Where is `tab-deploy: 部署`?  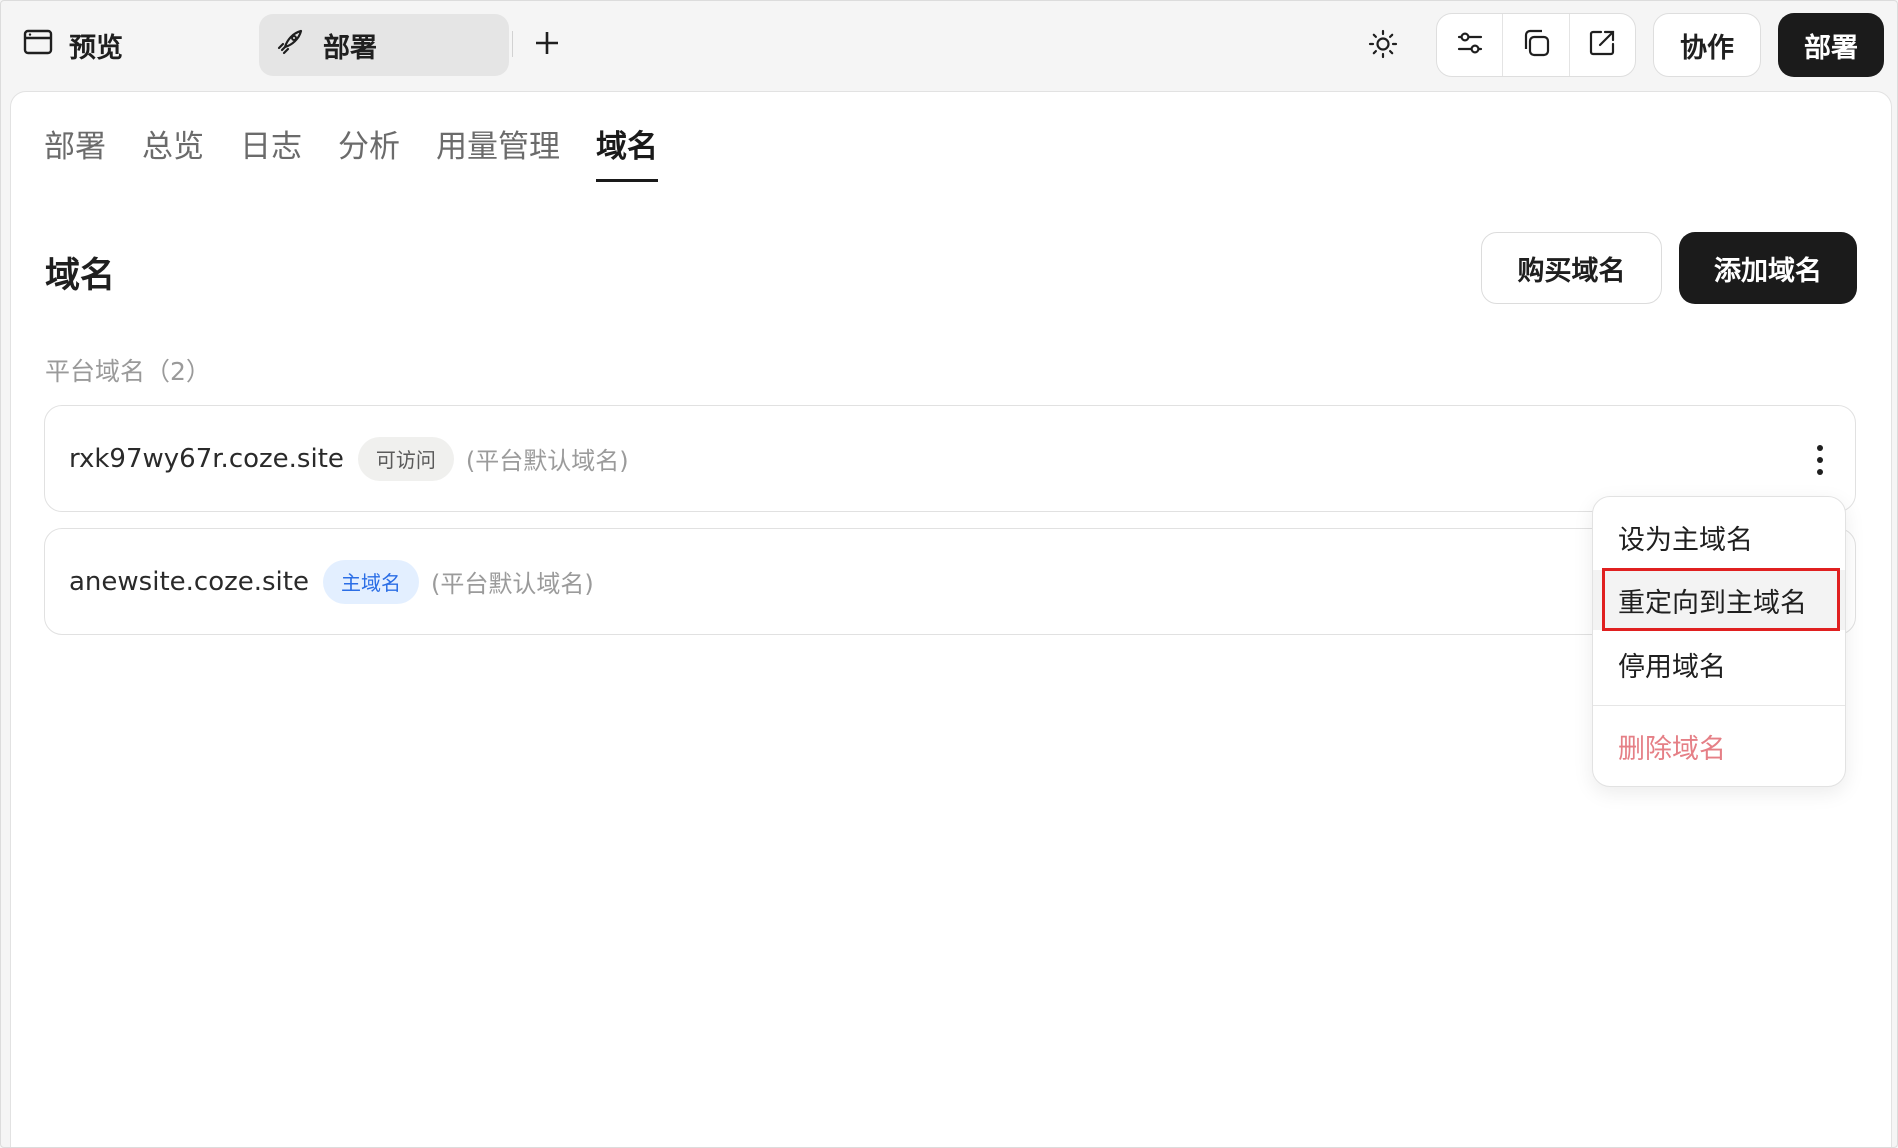 tab-deploy: 部署 is located at coordinates (384, 45).